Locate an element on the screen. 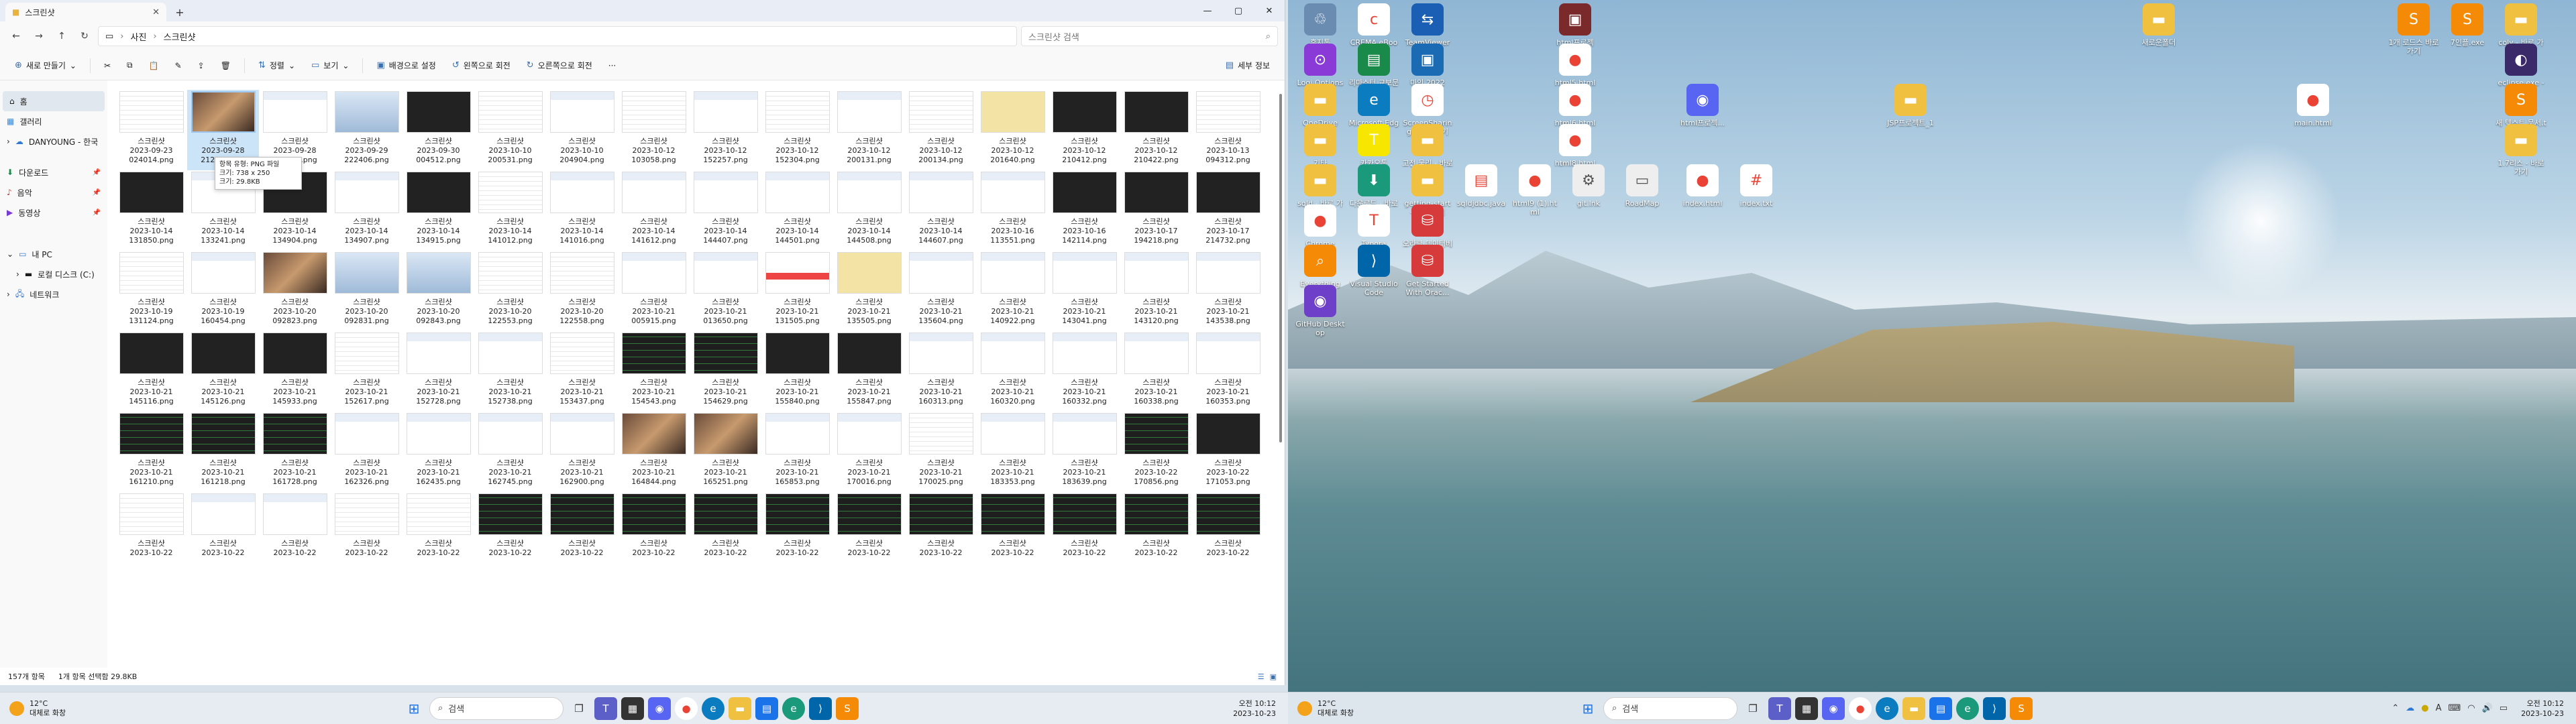 The width and height of the screenshot is (2576, 724). scroll-thumb is located at coordinates (1280, 268).